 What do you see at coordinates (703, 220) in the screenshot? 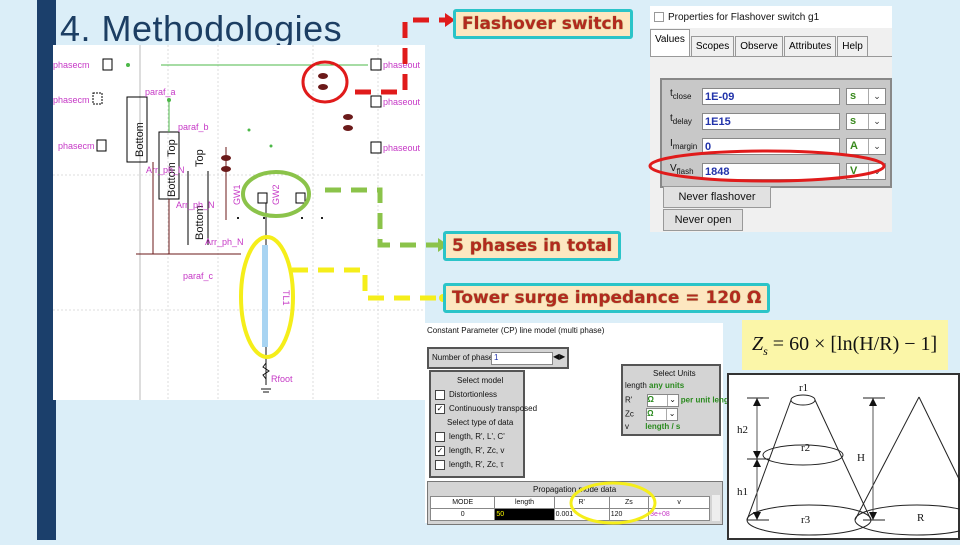
I see `never-open-button: Never open` at bounding box center [703, 220].